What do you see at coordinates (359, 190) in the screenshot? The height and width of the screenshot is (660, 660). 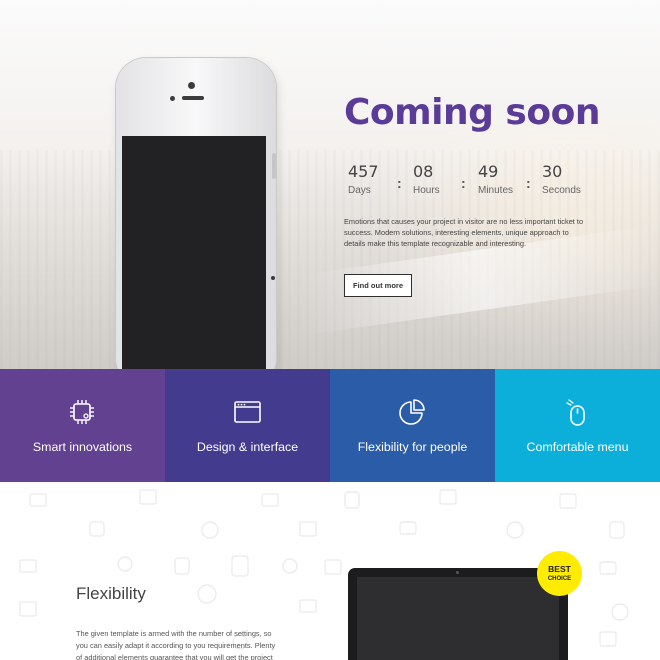 I see `countdown-days-label: Days` at bounding box center [359, 190].